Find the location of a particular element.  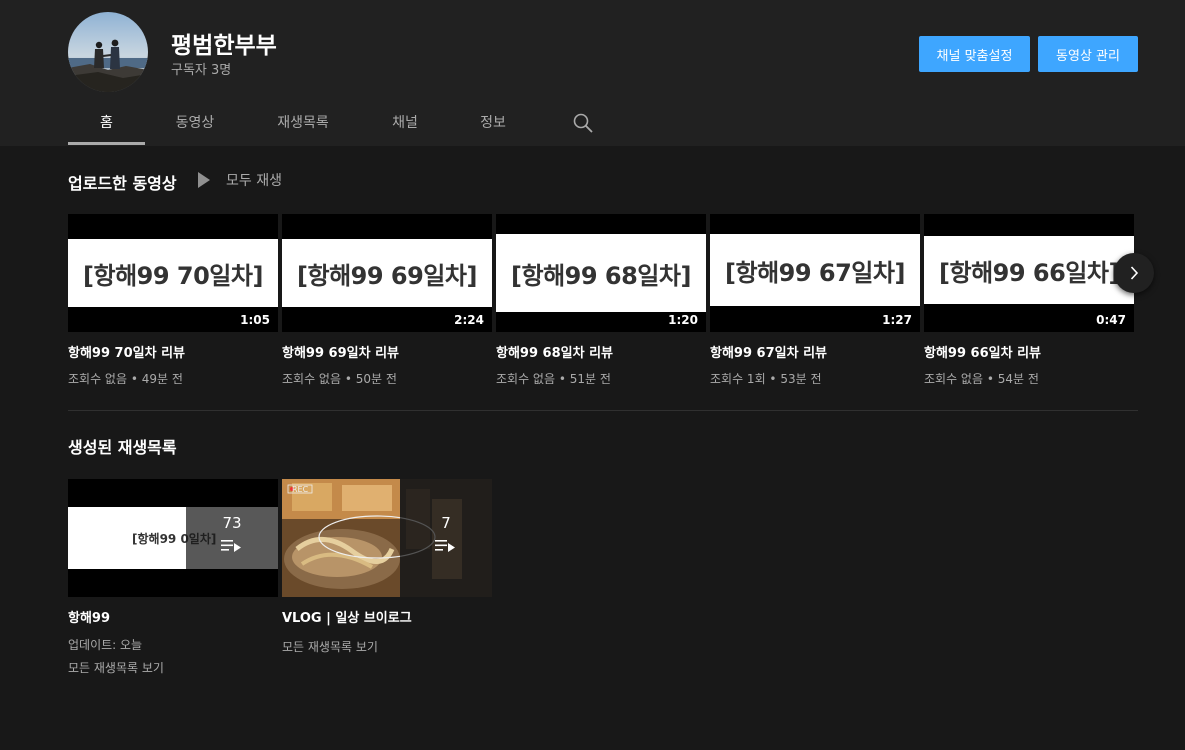

thumbnail-text: [항해99 68일차] is located at coordinates (601, 275).